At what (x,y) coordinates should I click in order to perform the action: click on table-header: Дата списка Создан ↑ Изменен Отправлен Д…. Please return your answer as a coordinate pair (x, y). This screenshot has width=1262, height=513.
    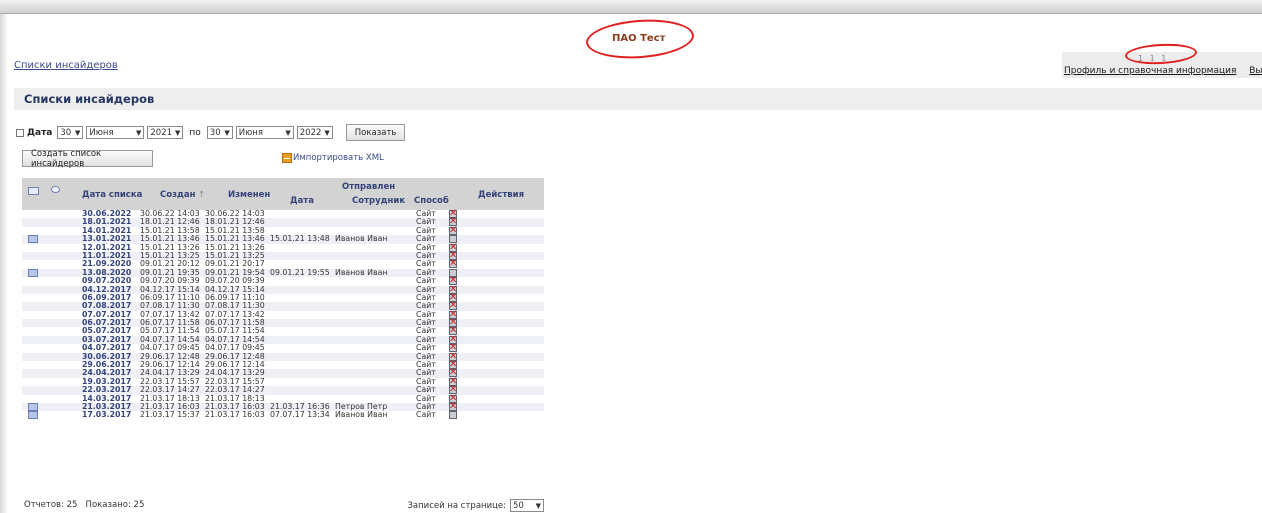
    Looking at the image, I should click on (283, 194).